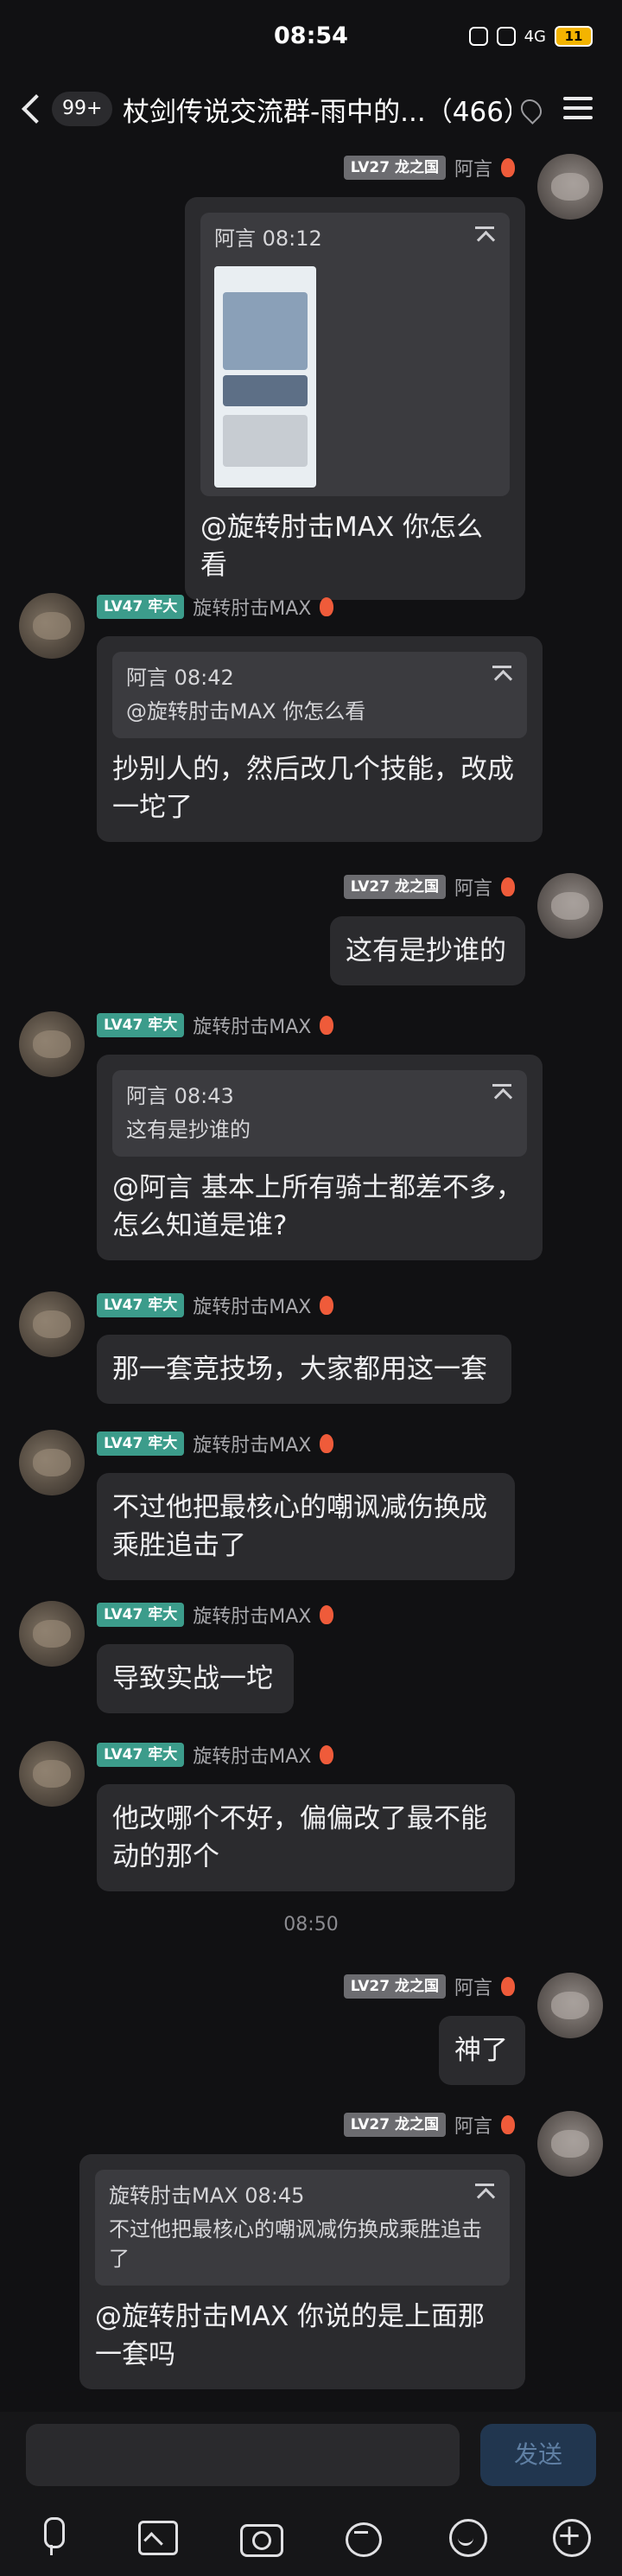  I want to click on message-text: 他改哪个不好，偏偏改了最不能动的那个, so click(299, 1837).